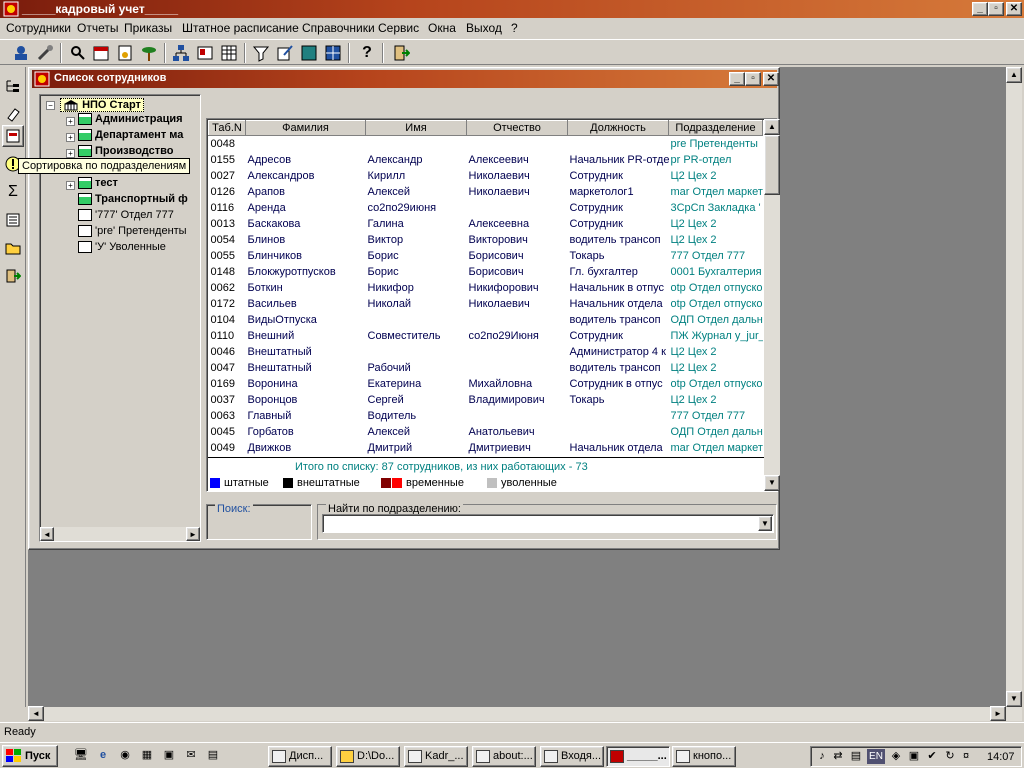  Describe the element at coordinates (914, 756) in the screenshot. I see `display-icon: ▣` at that location.